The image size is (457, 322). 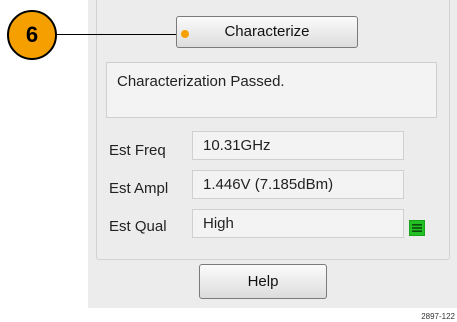 I want to click on status-message: Characterization Passed., so click(x=201, y=81).